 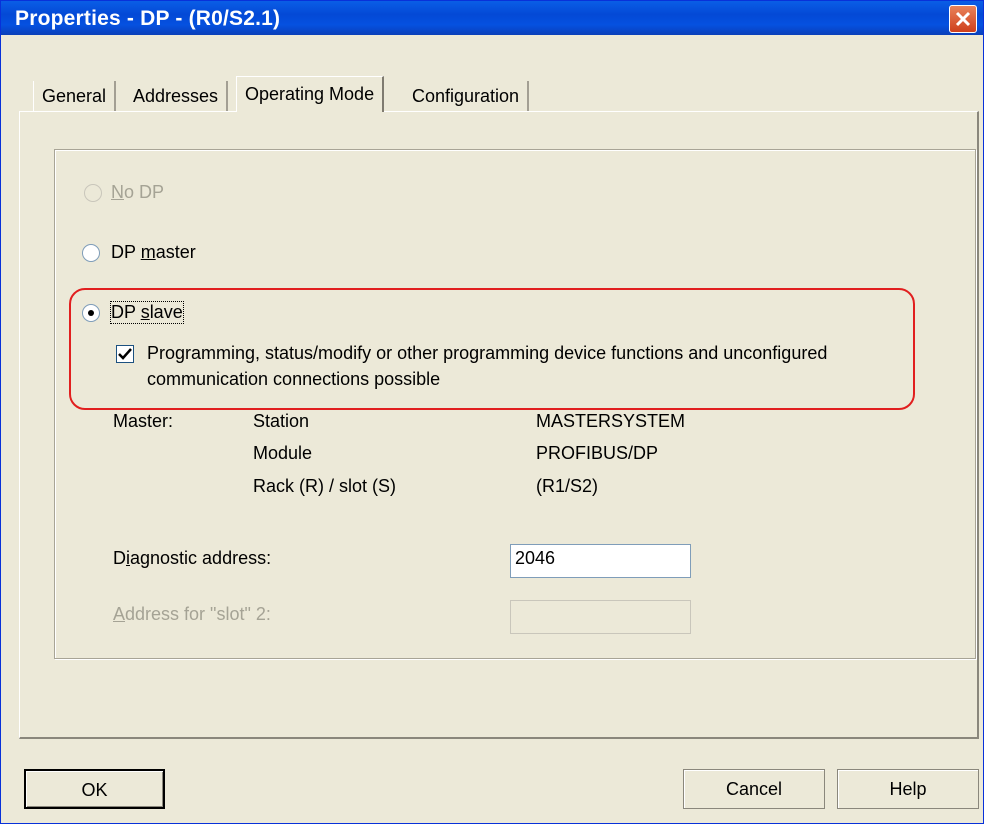 What do you see at coordinates (93, 193) in the screenshot?
I see `no-dp-radio` at bounding box center [93, 193].